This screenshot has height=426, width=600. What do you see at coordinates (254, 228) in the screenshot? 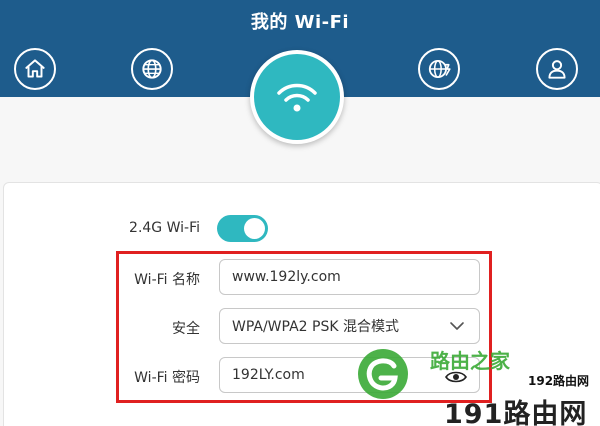
I see `toggle-knob` at bounding box center [254, 228].